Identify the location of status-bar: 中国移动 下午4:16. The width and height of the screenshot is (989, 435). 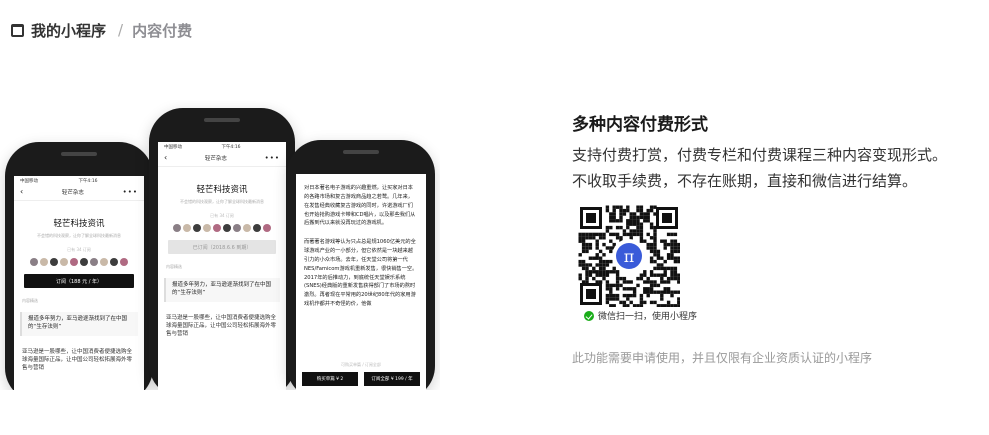
(79, 181).